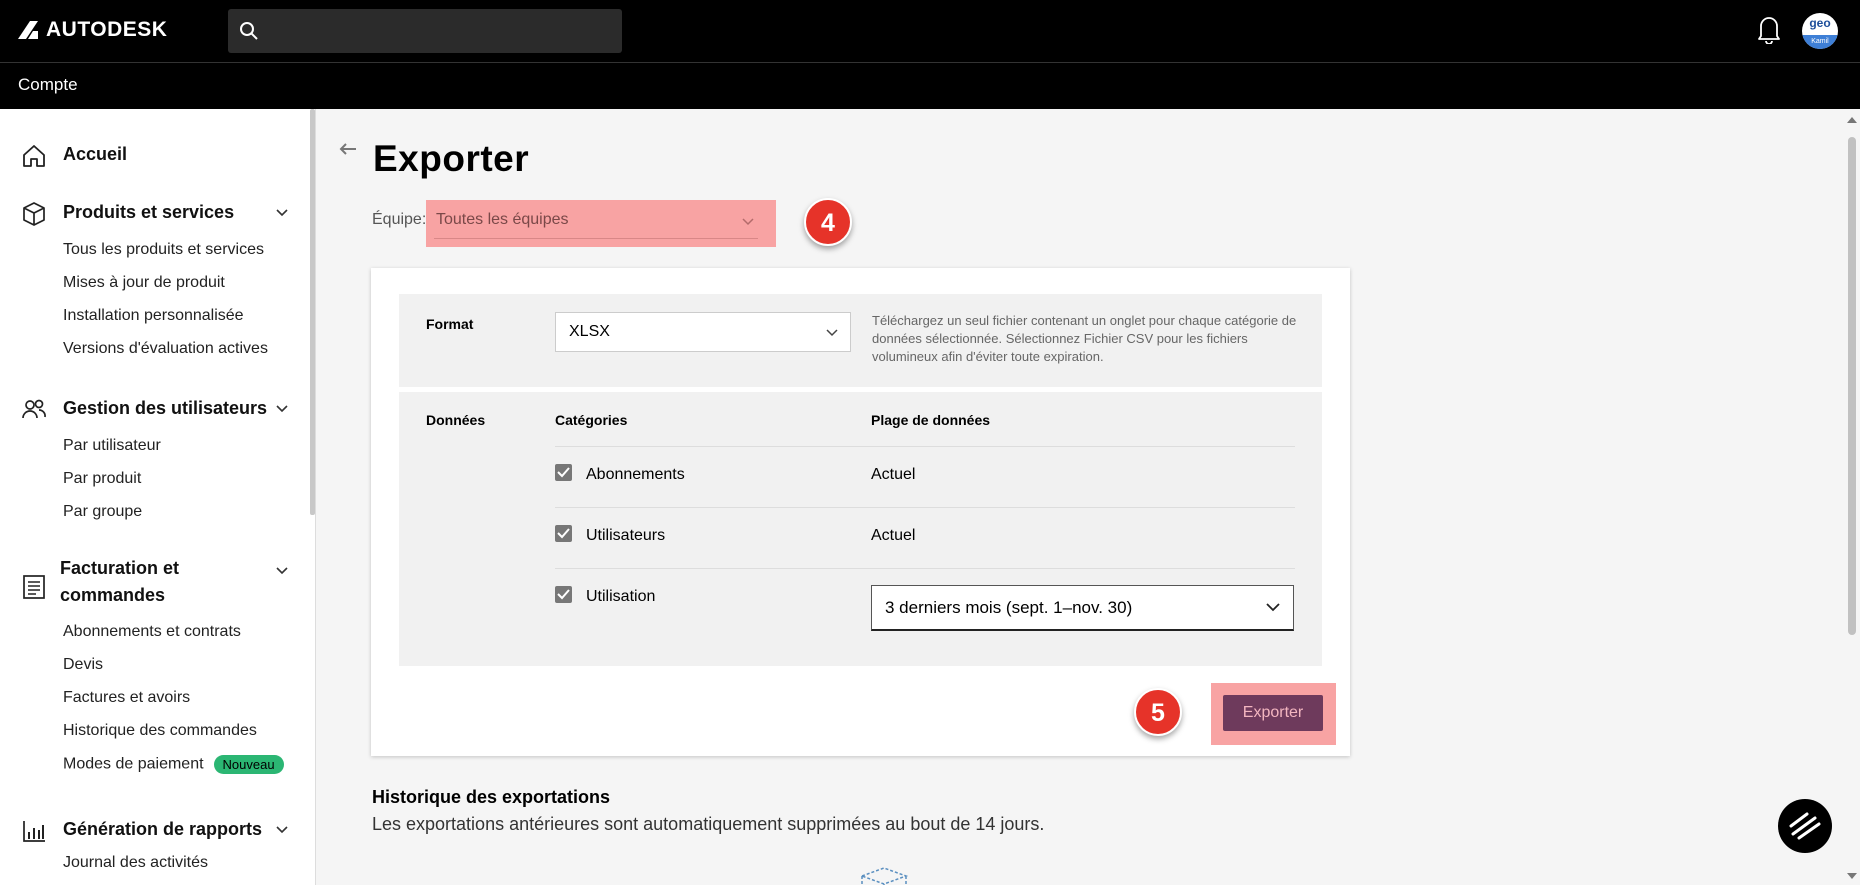 The height and width of the screenshot is (885, 1860). I want to click on step-marker-5: 5, so click(1158, 712).